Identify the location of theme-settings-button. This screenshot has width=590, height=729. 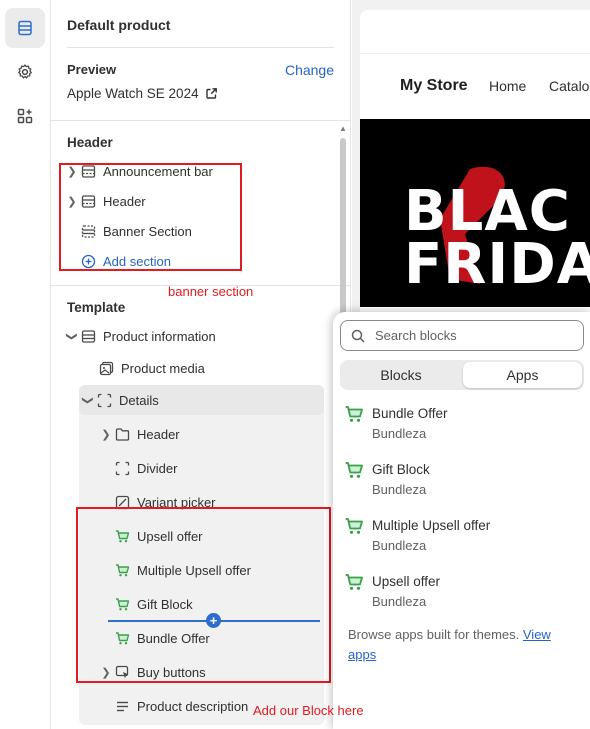
(25, 72).